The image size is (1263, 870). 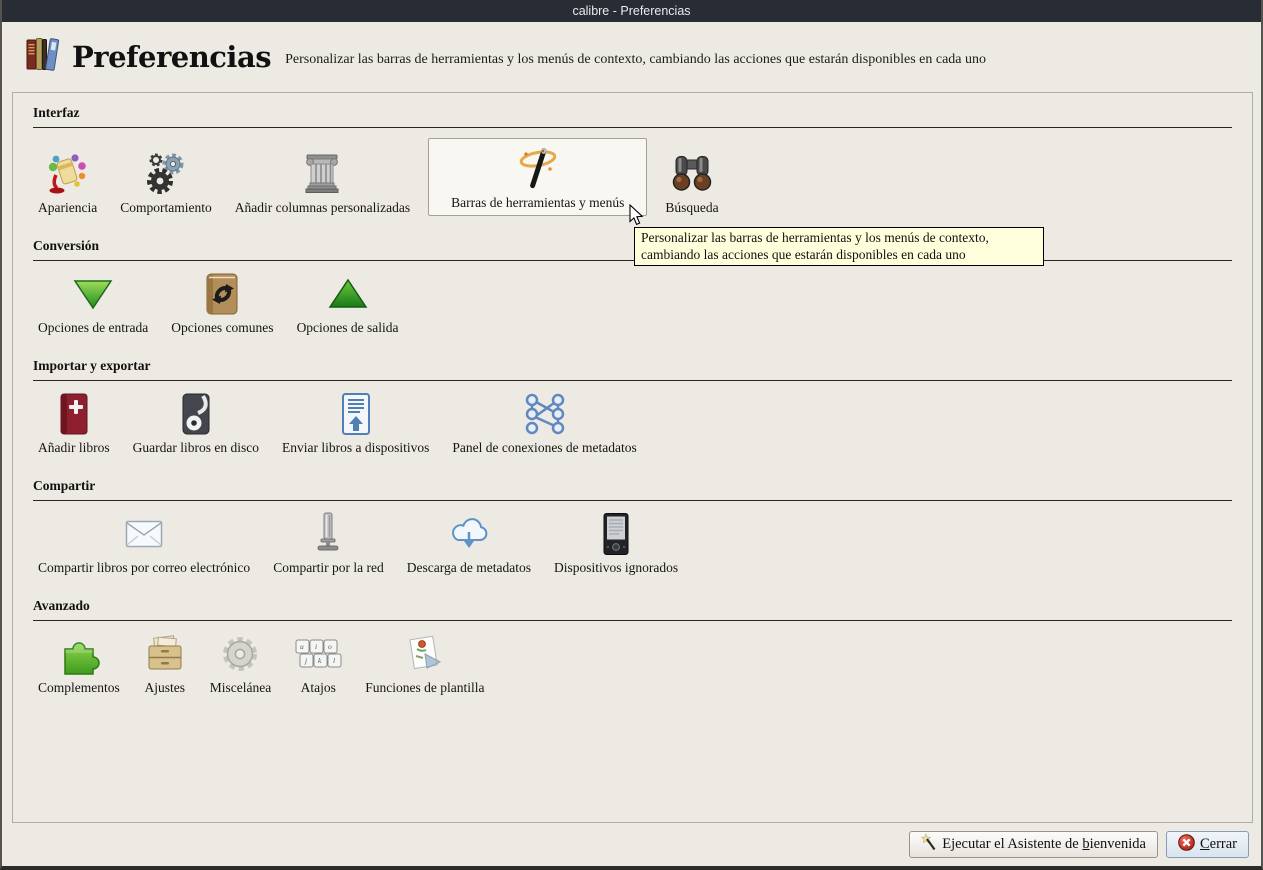 I want to click on close-button: Cerrar, so click(x=1207, y=844).